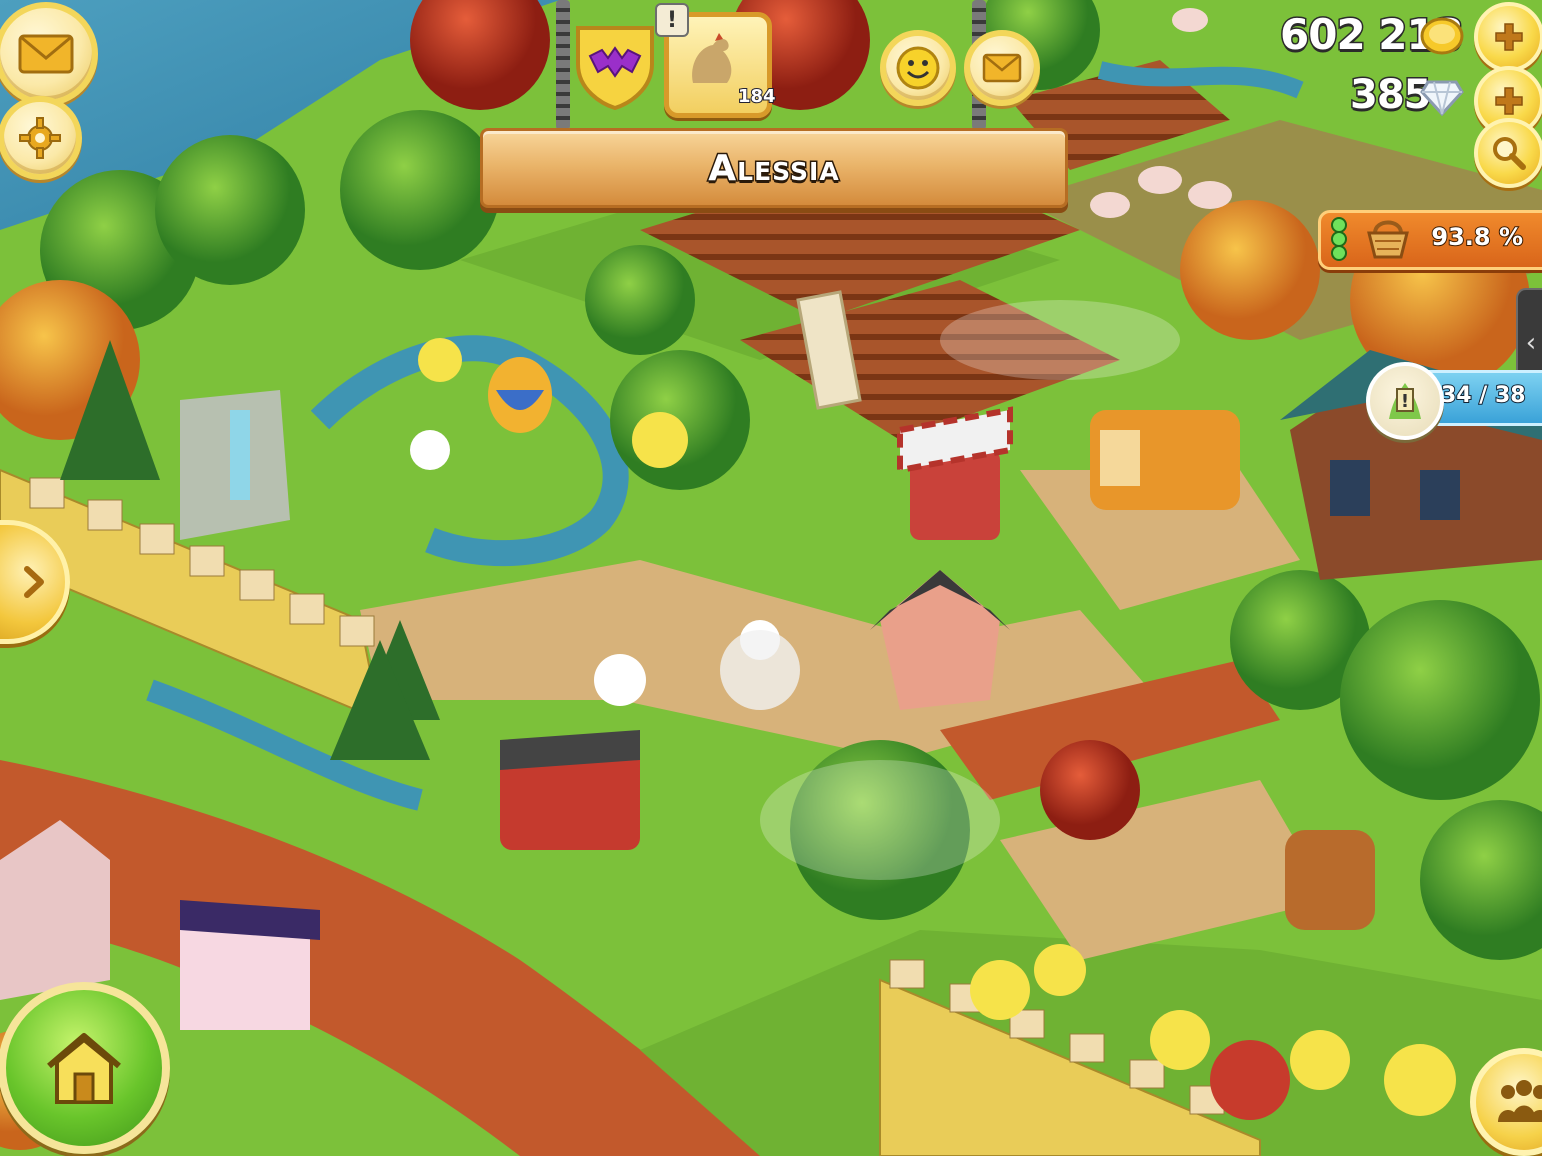  I want to click on banner-chain-left, so click(563, 65).